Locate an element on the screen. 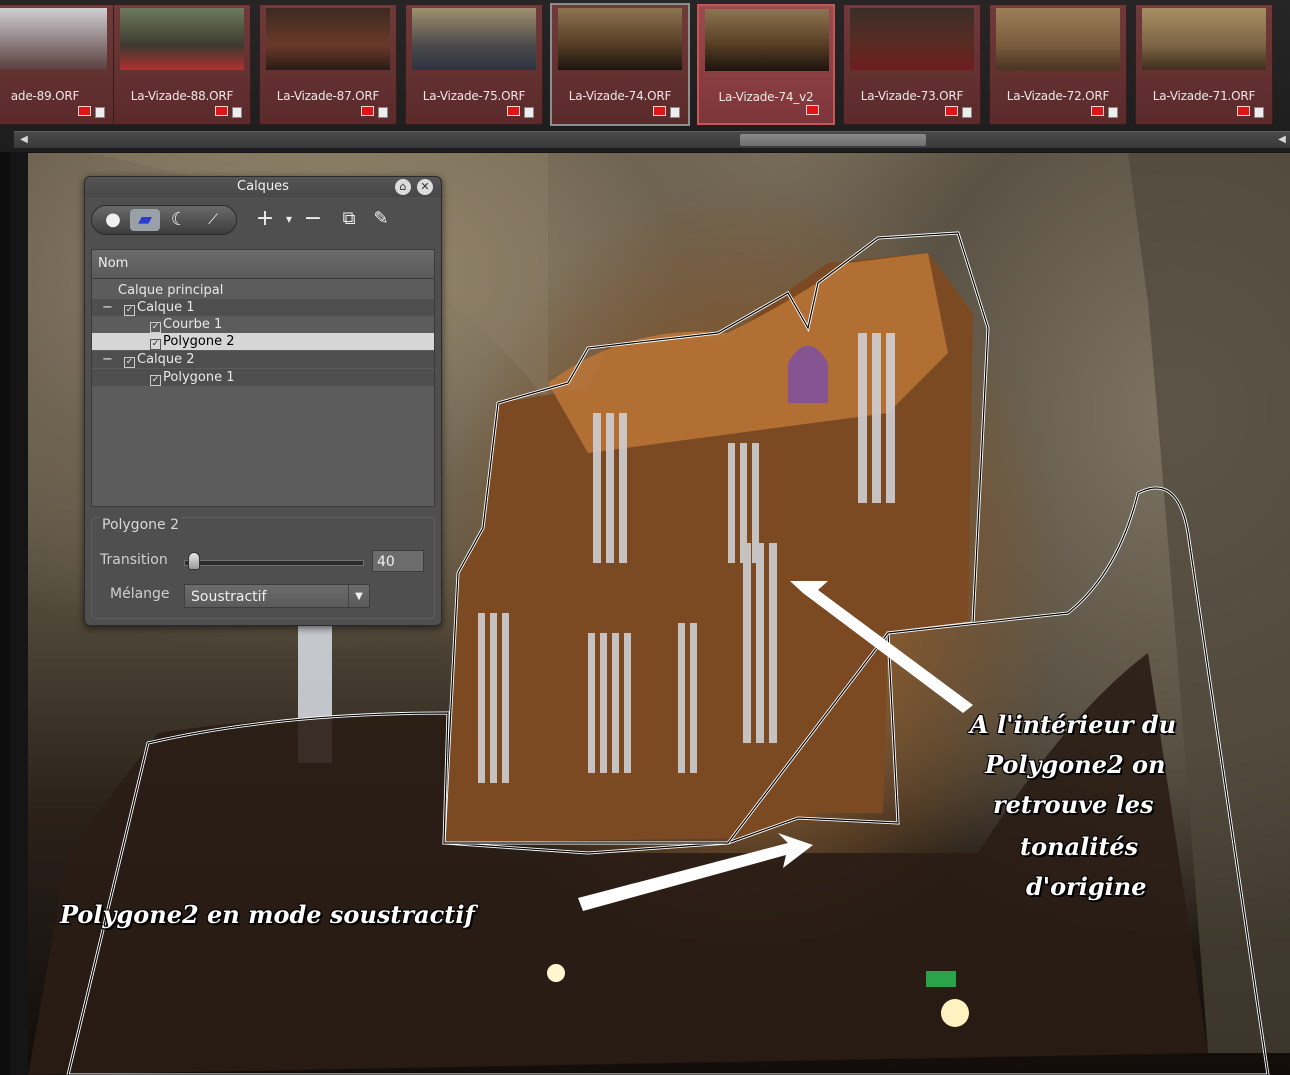 Image resolution: width=1290 pixels, height=1075 pixels. add-icon: + is located at coordinates (265, 219).